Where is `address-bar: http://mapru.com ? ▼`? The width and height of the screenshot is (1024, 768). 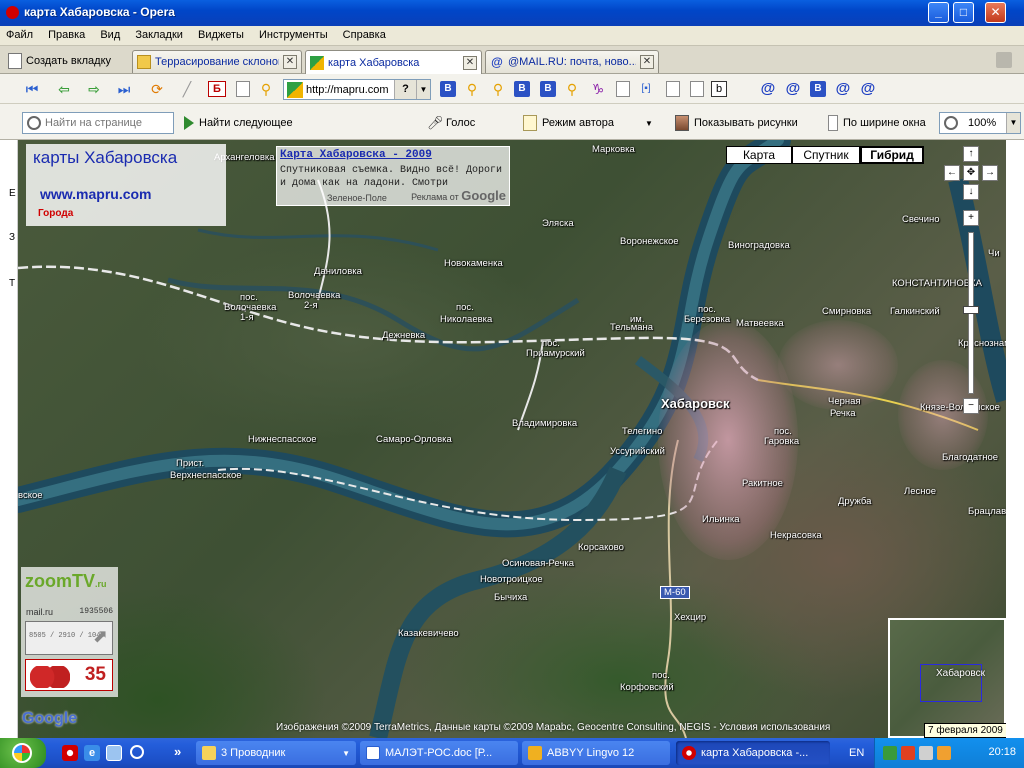
address-bar: http://mapru.com ? ▼ is located at coordinates (357, 89).